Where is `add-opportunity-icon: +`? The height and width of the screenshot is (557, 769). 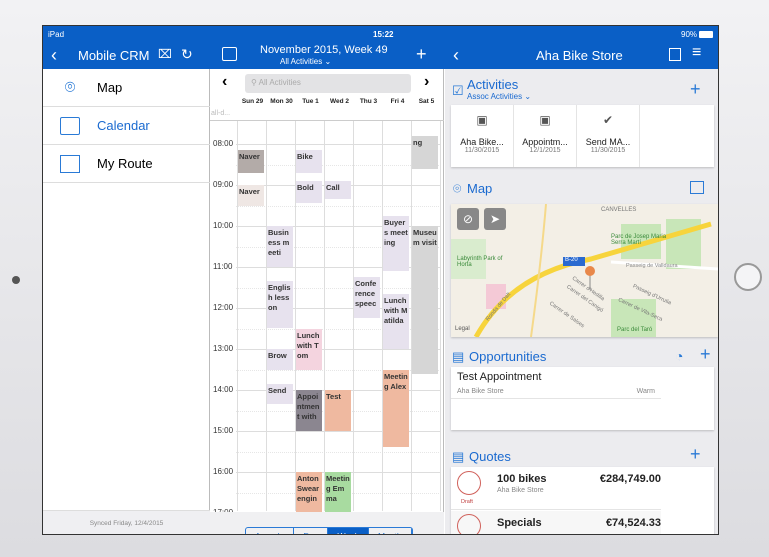 add-opportunity-icon: + is located at coordinates (705, 354).